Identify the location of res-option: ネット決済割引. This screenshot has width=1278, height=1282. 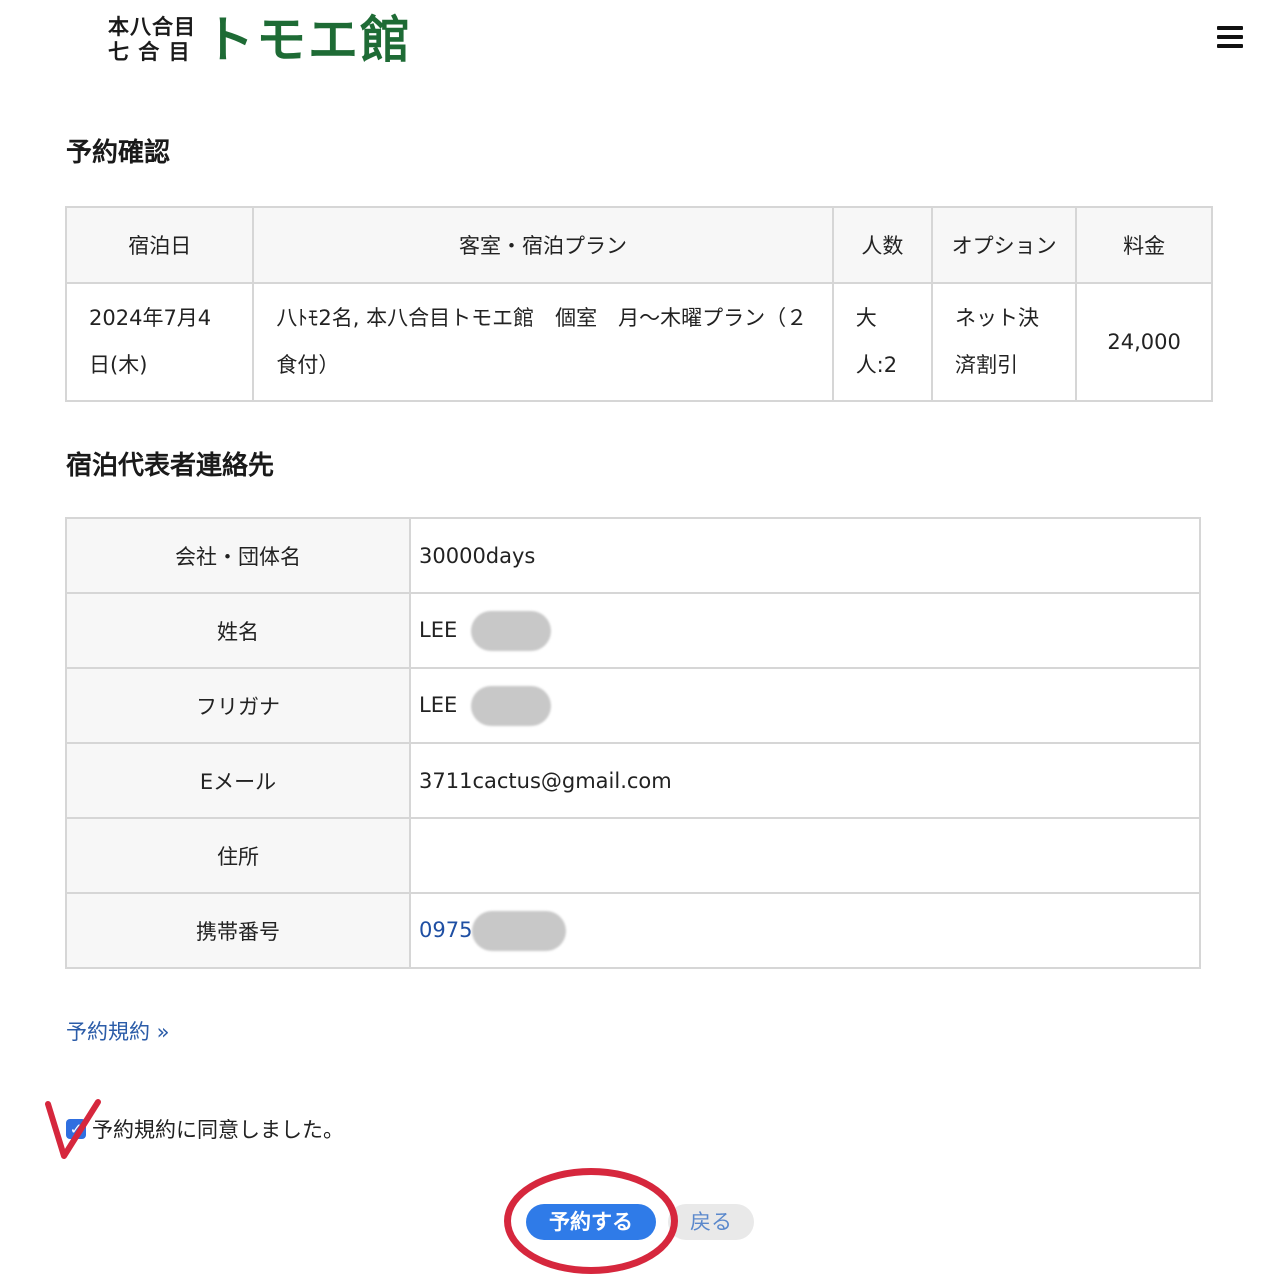
(1004, 342).